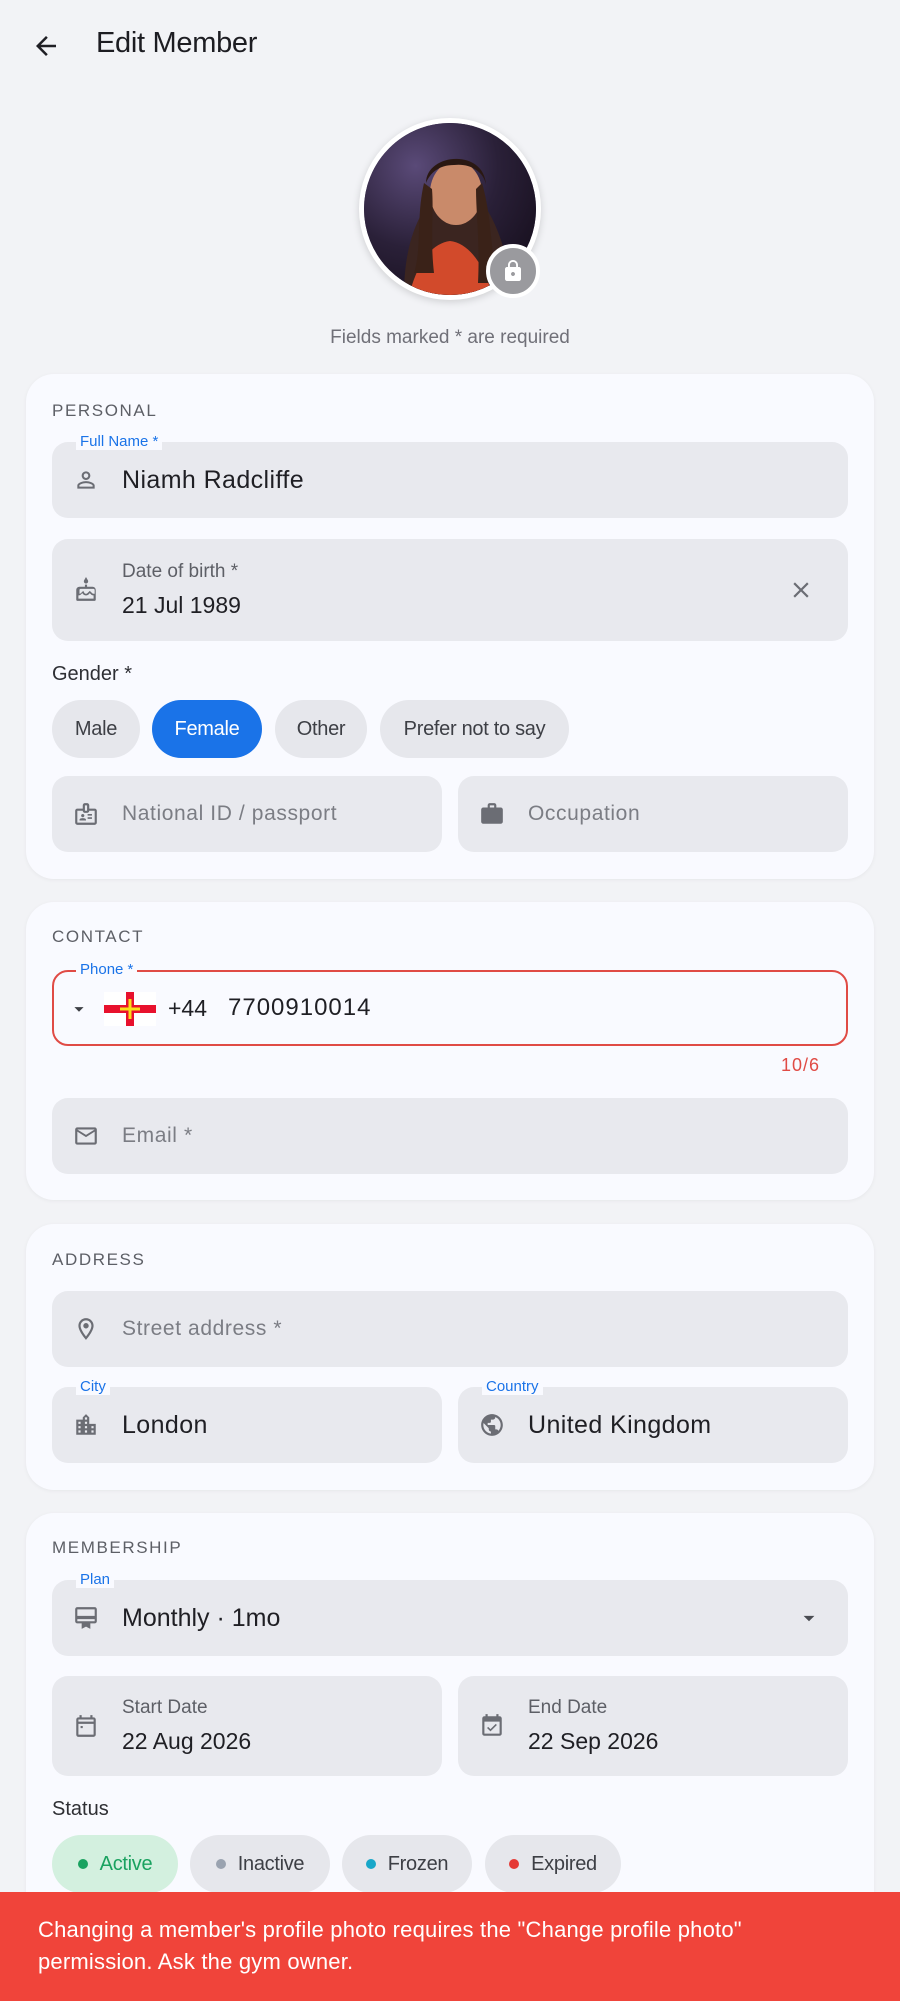 The width and height of the screenshot is (900, 2001). What do you see at coordinates (130, 1009) in the screenshot?
I see `guernsey-flag-icon` at bounding box center [130, 1009].